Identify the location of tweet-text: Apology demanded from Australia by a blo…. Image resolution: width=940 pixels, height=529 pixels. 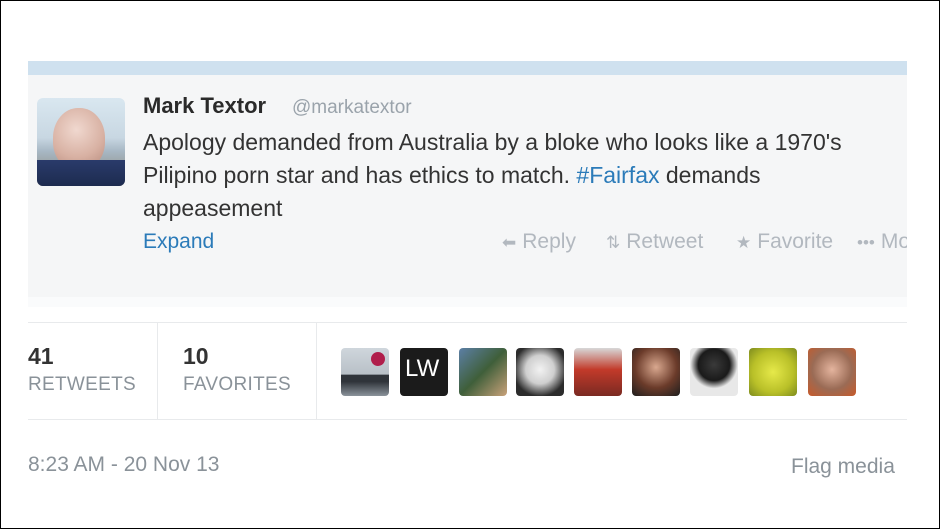
(519, 175).